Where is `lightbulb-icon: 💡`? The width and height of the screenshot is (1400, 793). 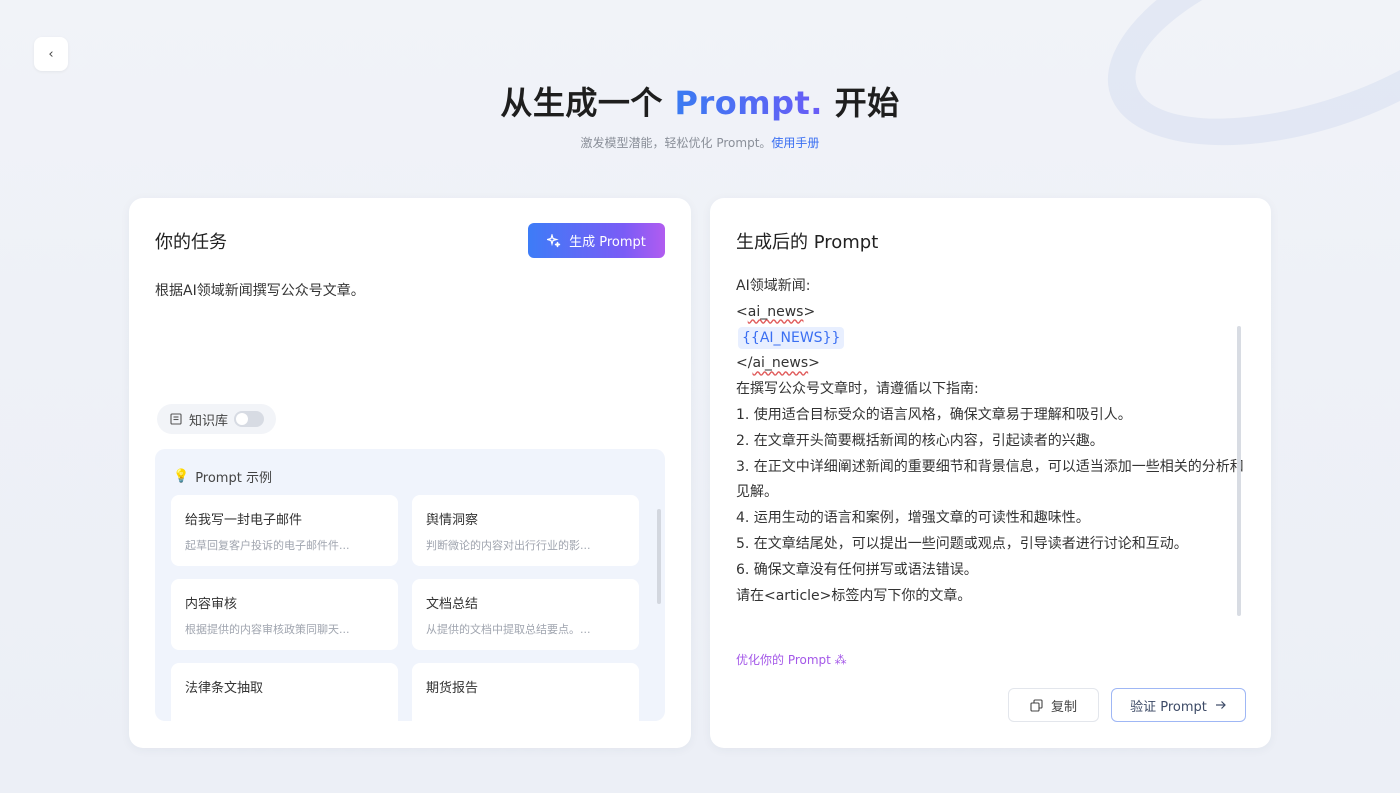 lightbulb-icon: 💡 is located at coordinates (181, 476).